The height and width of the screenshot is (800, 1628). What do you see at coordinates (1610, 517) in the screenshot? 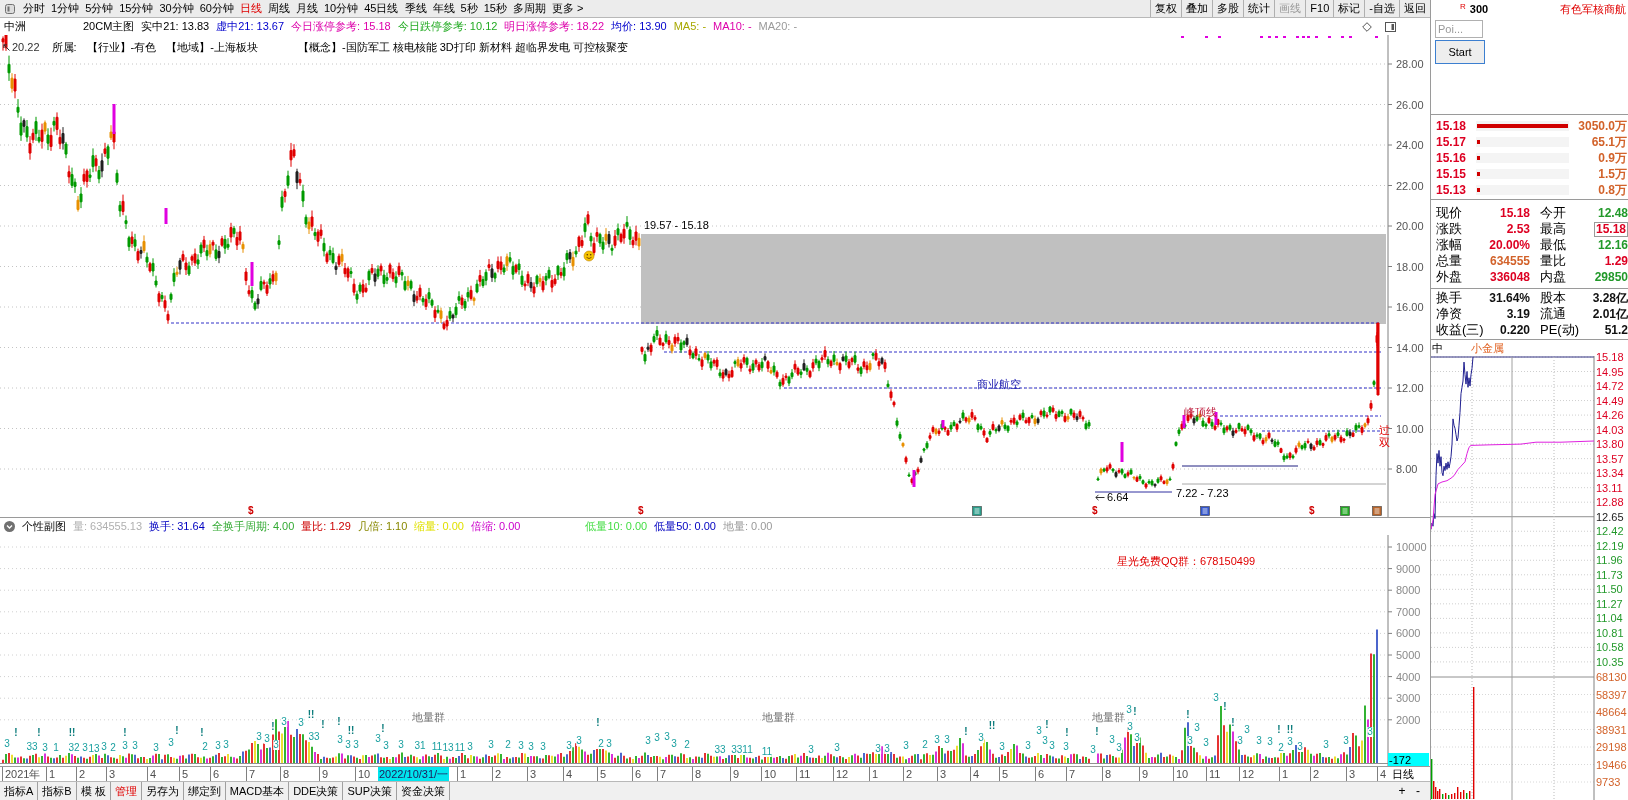
I see `axis-label: 12.65` at bounding box center [1610, 517].